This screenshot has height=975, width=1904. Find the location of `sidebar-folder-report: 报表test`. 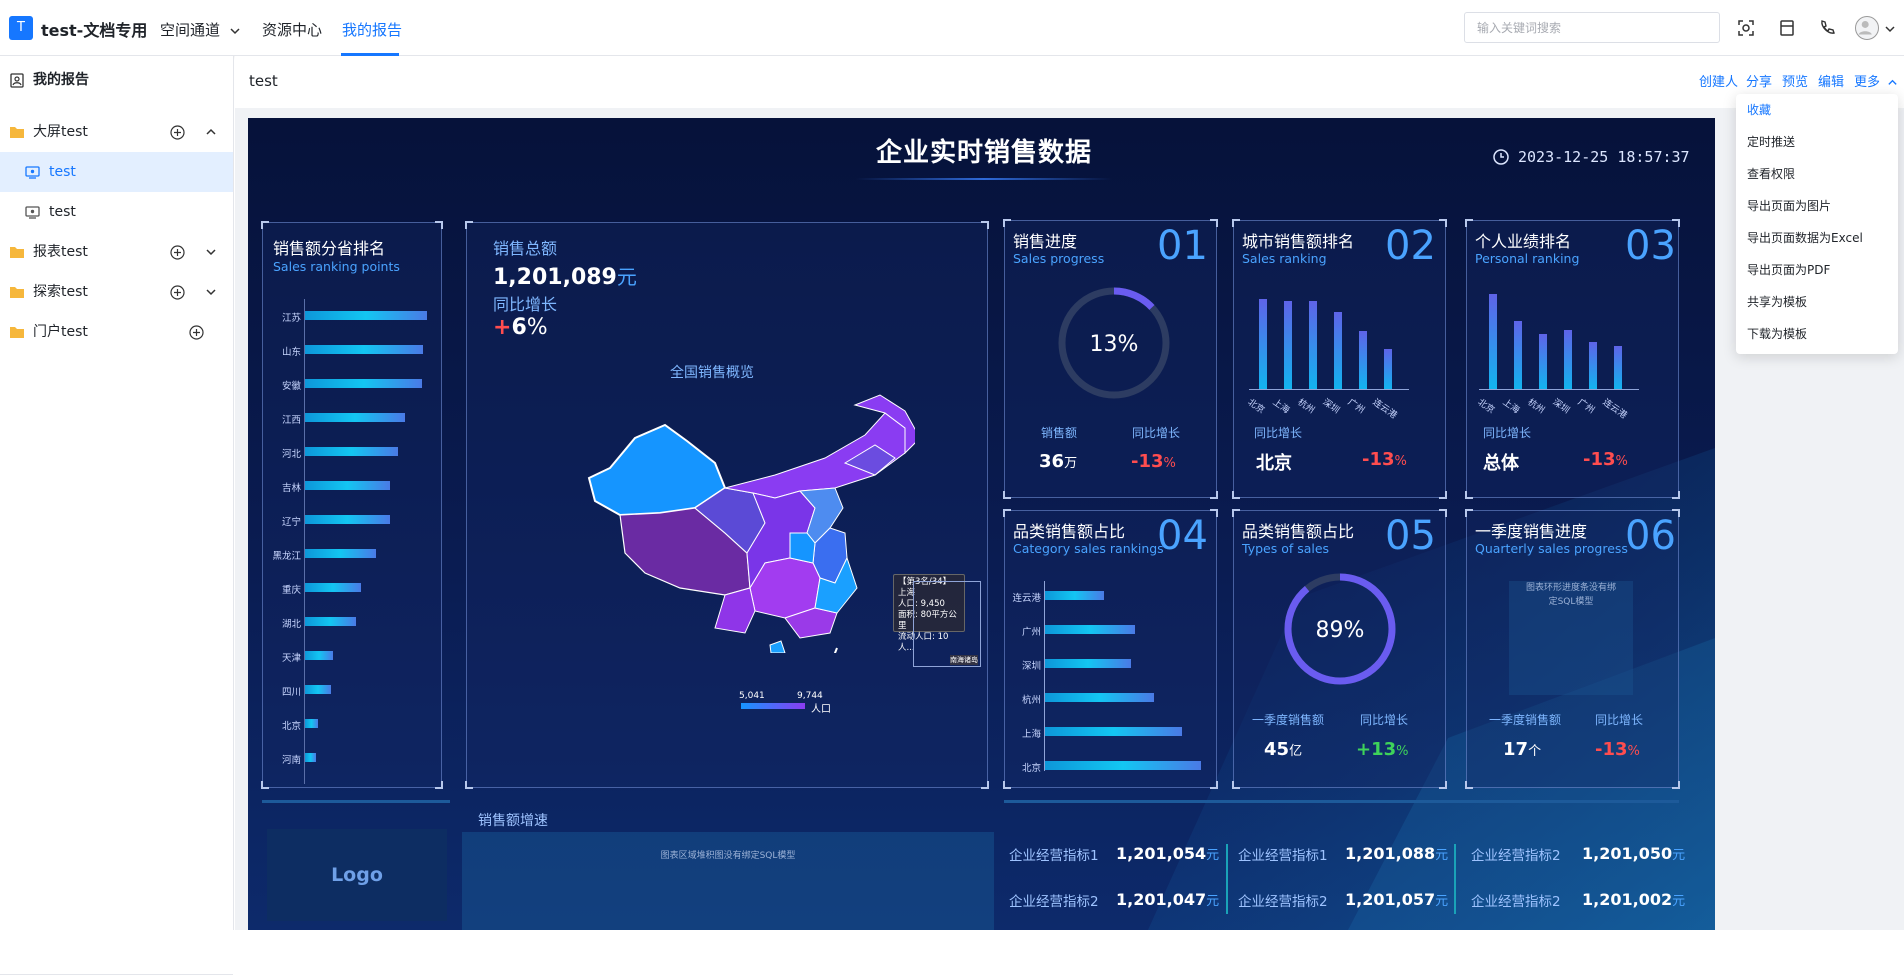

sidebar-folder-report: 报表test is located at coordinates (116, 252).